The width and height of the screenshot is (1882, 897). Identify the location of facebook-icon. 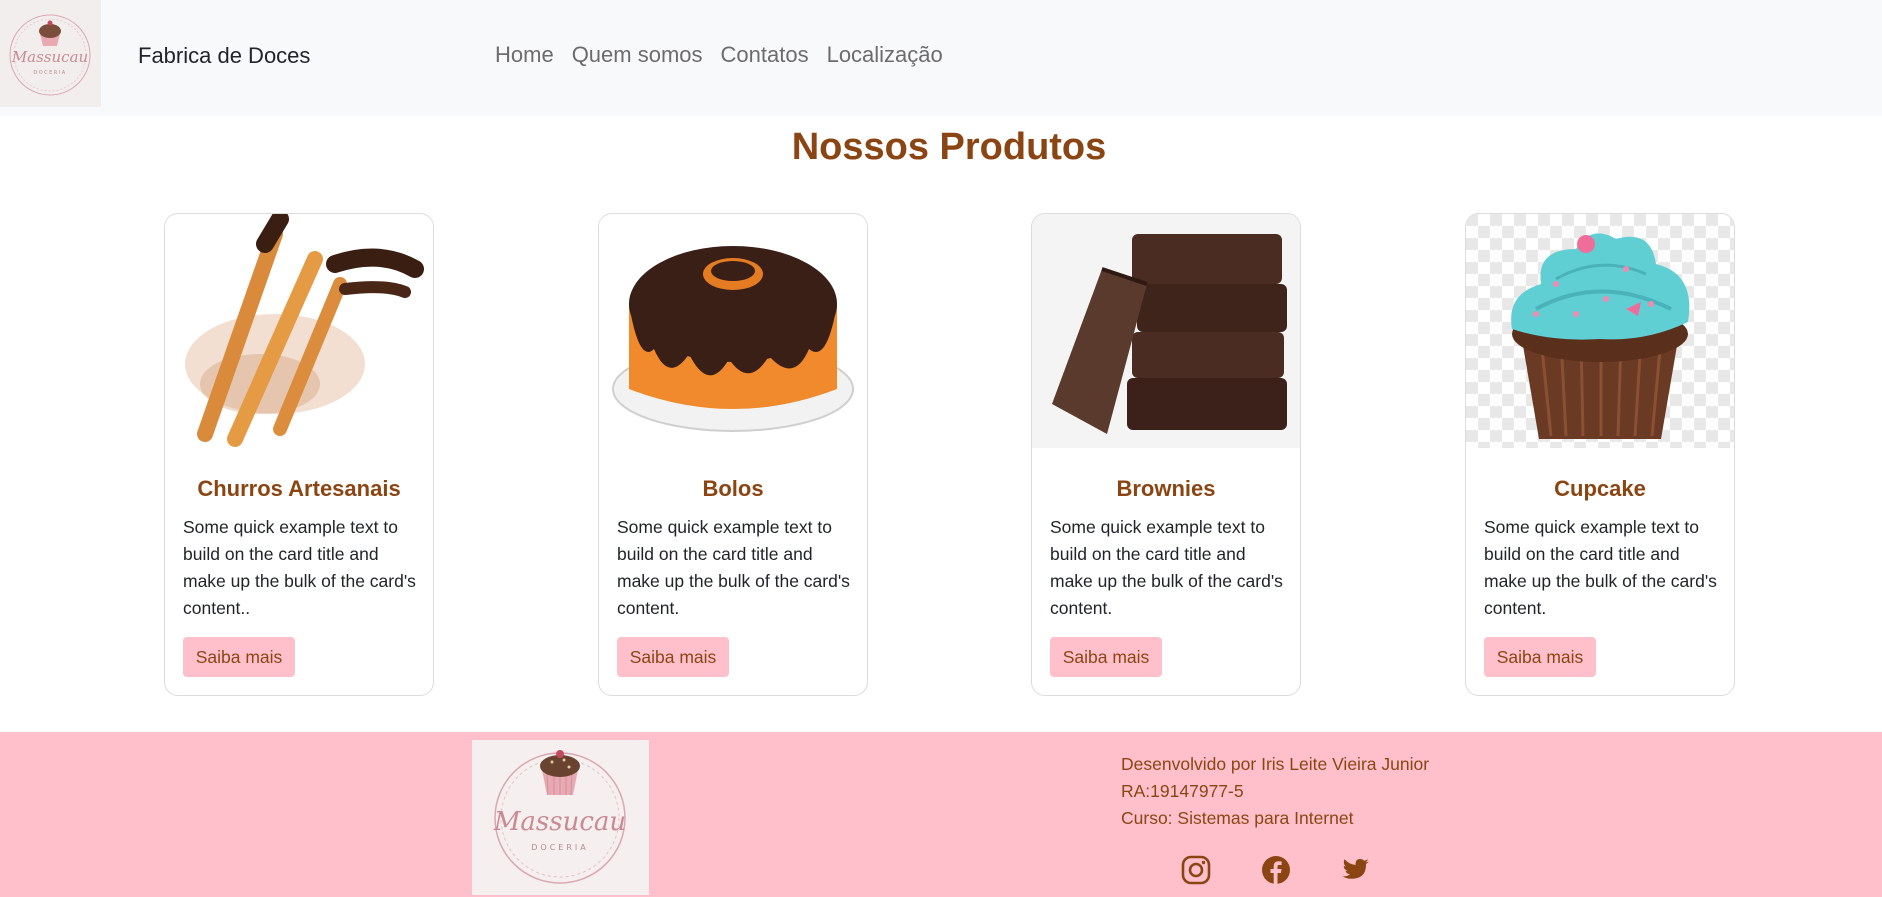
(1276, 870).